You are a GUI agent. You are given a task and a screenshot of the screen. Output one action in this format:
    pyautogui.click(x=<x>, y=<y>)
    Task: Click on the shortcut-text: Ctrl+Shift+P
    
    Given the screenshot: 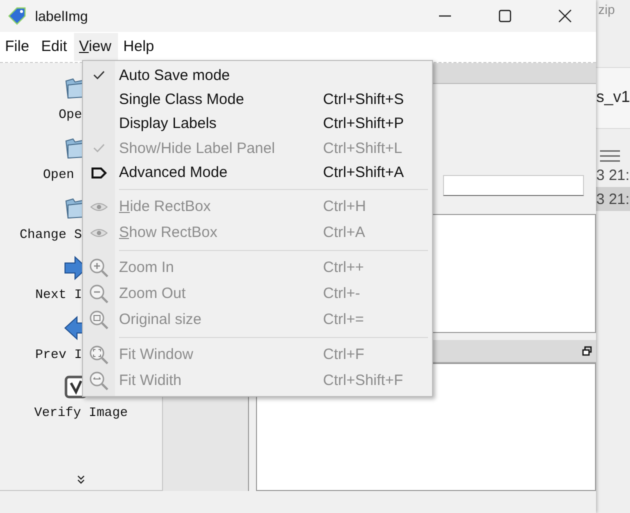 What is the action you would take?
    pyautogui.click(x=363, y=123)
    